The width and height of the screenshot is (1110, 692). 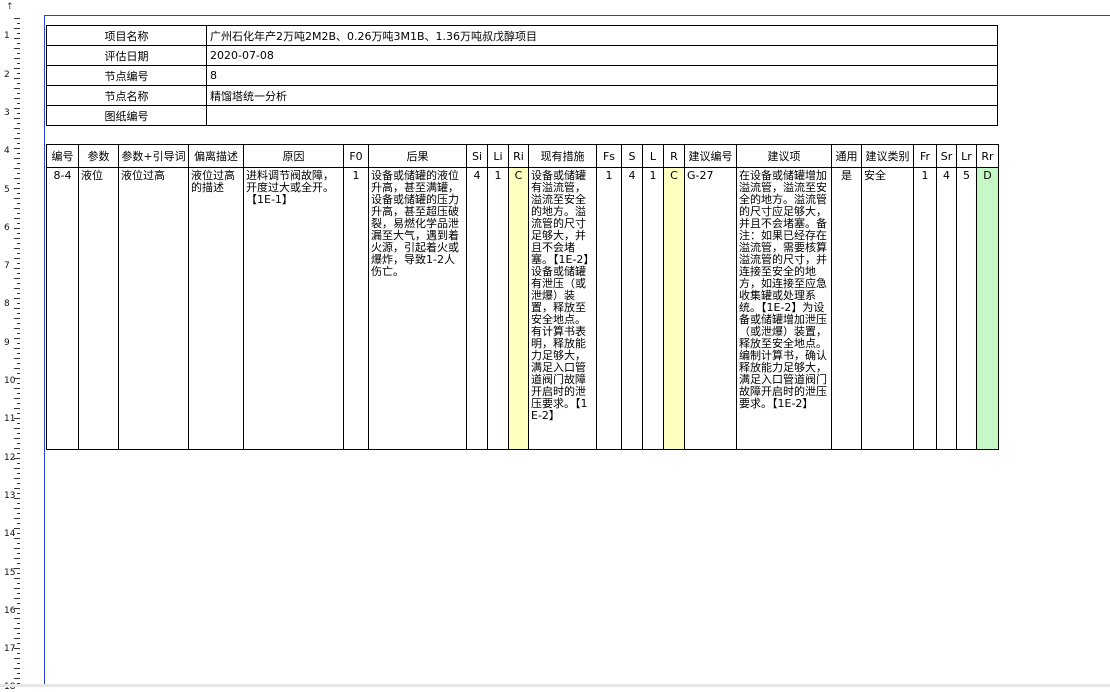 What do you see at coordinates (710, 308) in the screenshot?
I see `cell-rec-id: G-27` at bounding box center [710, 308].